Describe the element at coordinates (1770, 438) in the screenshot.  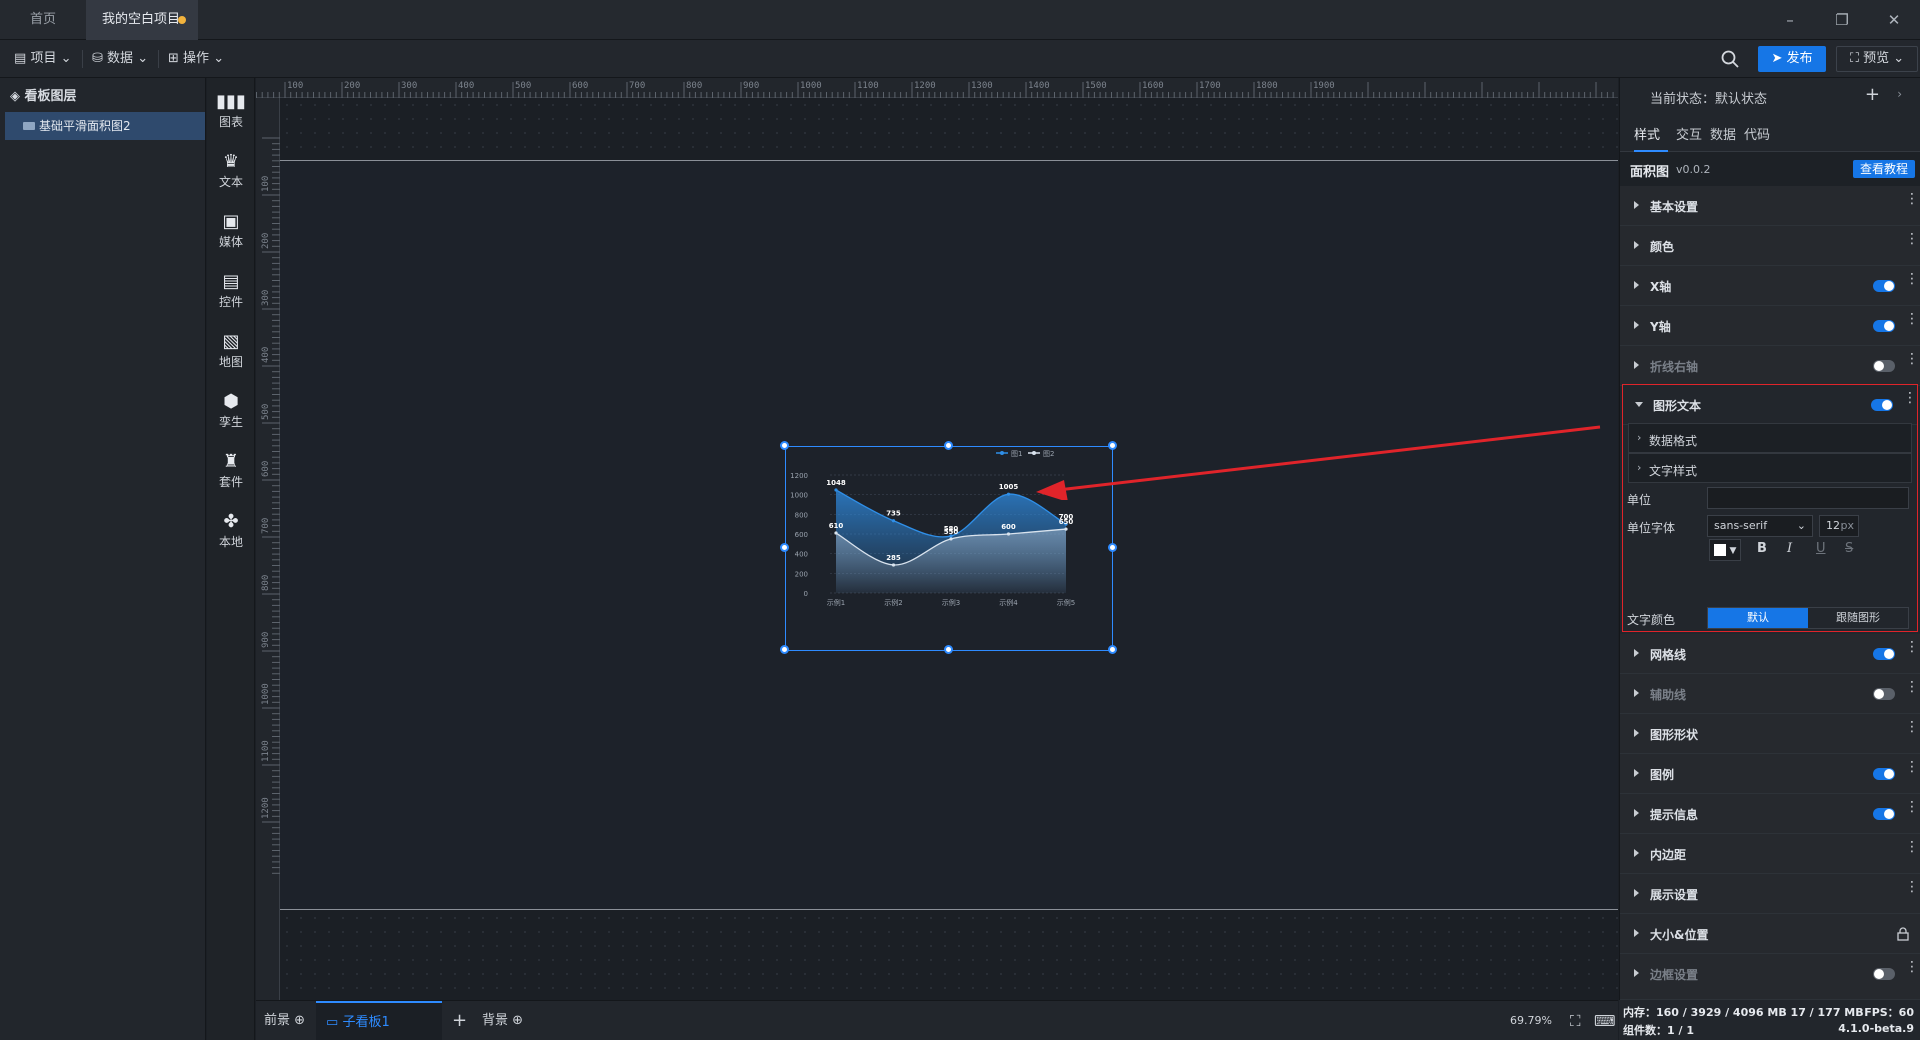
I see `subsection-data-format: › 数据格式` at that location.